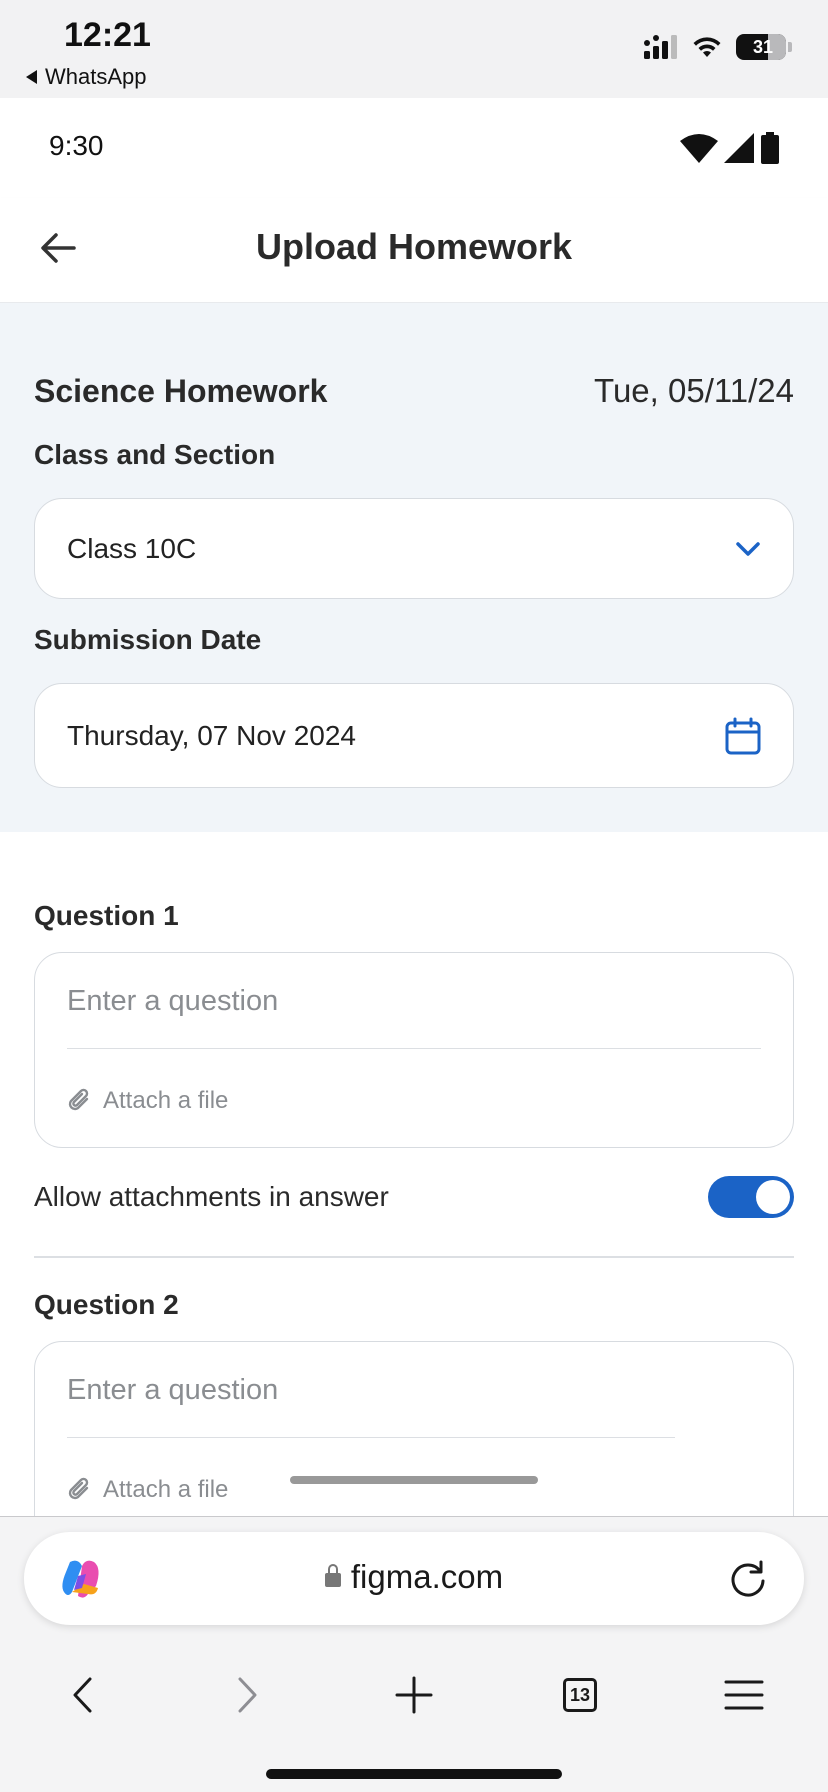 This screenshot has height=1792, width=828. Describe the element at coordinates (414, 735) in the screenshot. I see `submission-date-field: Thursday, 07 Nov 2024` at that location.